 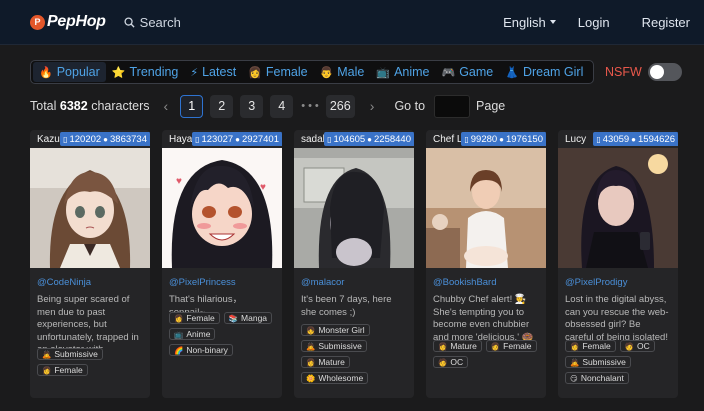 I want to click on tab-female: 👩 Female, so click(x=277, y=72).